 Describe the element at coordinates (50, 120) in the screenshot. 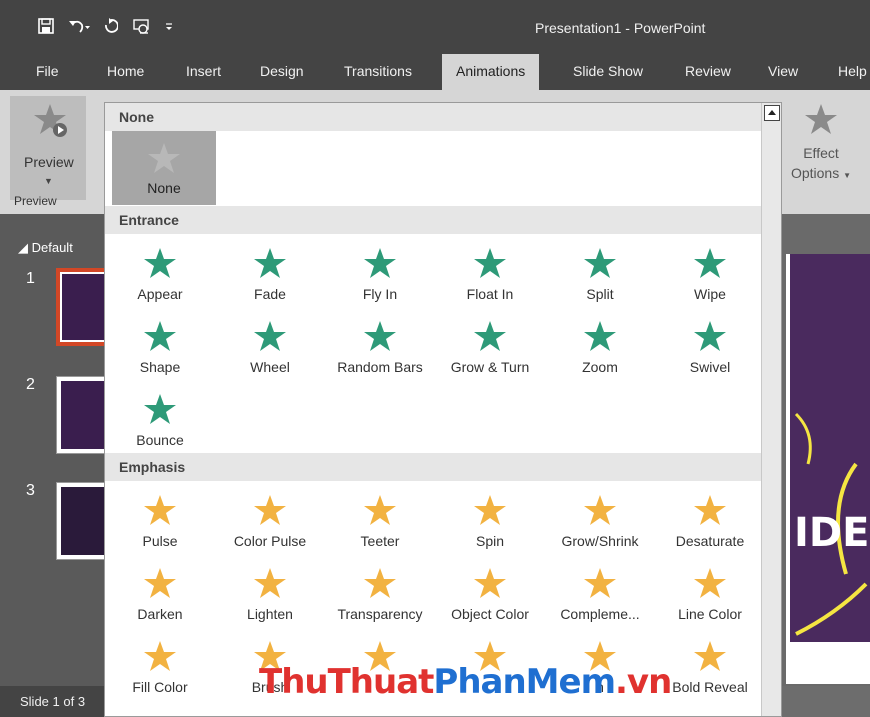

I see `preview-star-icon` at that location.